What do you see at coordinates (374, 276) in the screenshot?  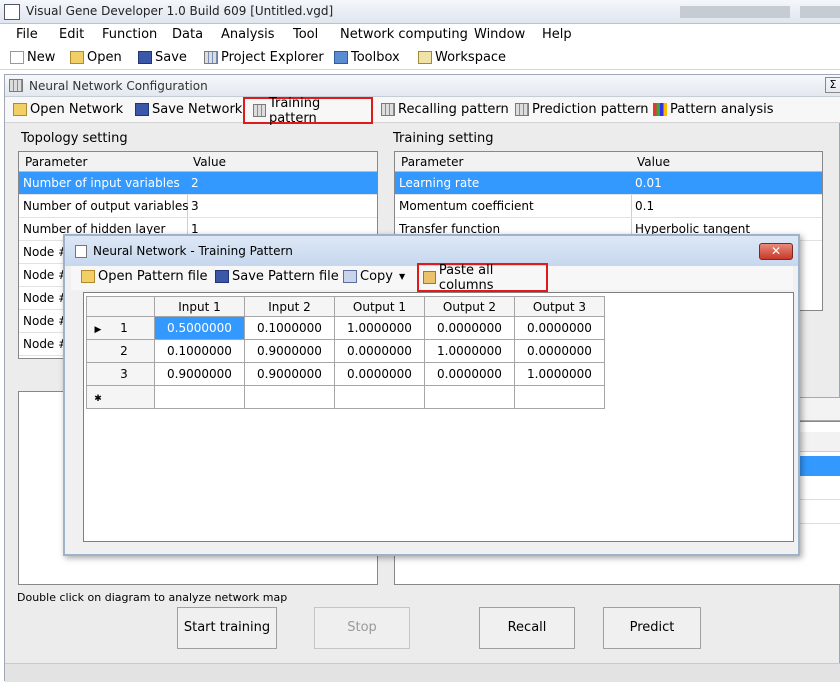 I see `copy-button: Copy ▼` at bounding box center [374, 276].